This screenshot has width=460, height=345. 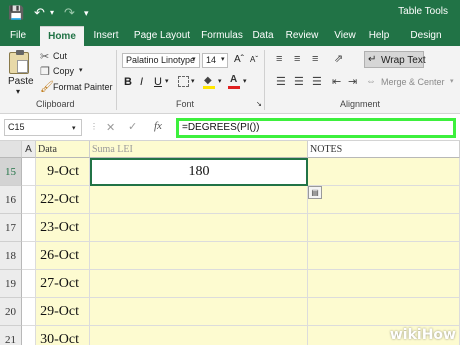 What do you see at coordinates (106, 36) in the screenshot?
I see `tab-insert: Insert` at bounding box center [106, 36].